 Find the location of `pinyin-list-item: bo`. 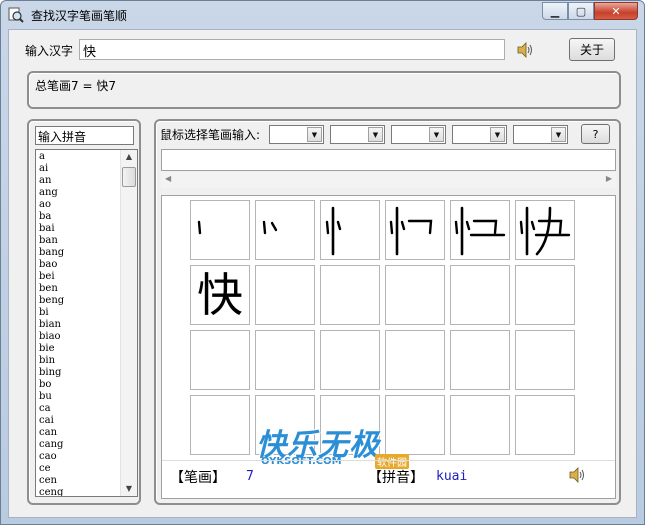

pinyin-list-item: bo is located at coordinates (79, 385).